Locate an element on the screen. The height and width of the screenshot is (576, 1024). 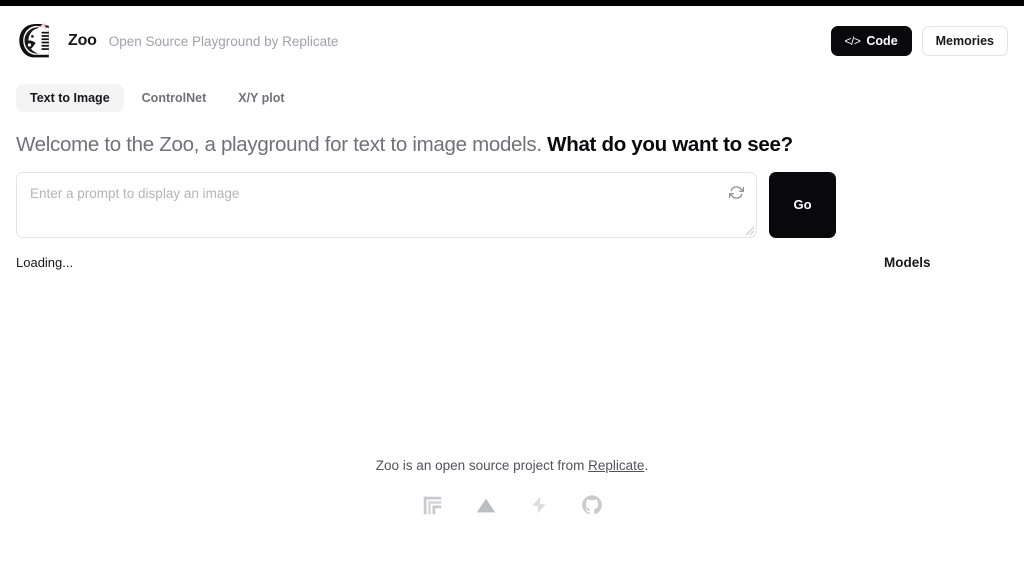
prompt-input is located at coordinates (386, 204).